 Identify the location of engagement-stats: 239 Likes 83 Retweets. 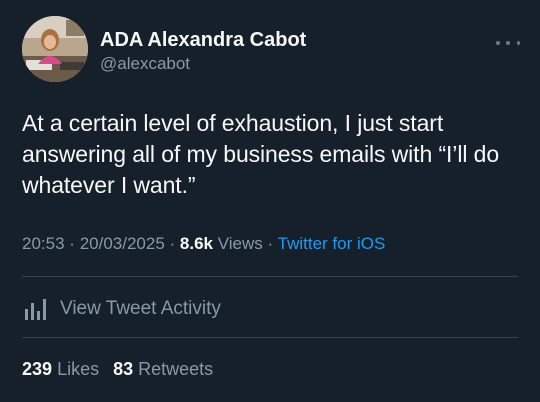
(117, 369).